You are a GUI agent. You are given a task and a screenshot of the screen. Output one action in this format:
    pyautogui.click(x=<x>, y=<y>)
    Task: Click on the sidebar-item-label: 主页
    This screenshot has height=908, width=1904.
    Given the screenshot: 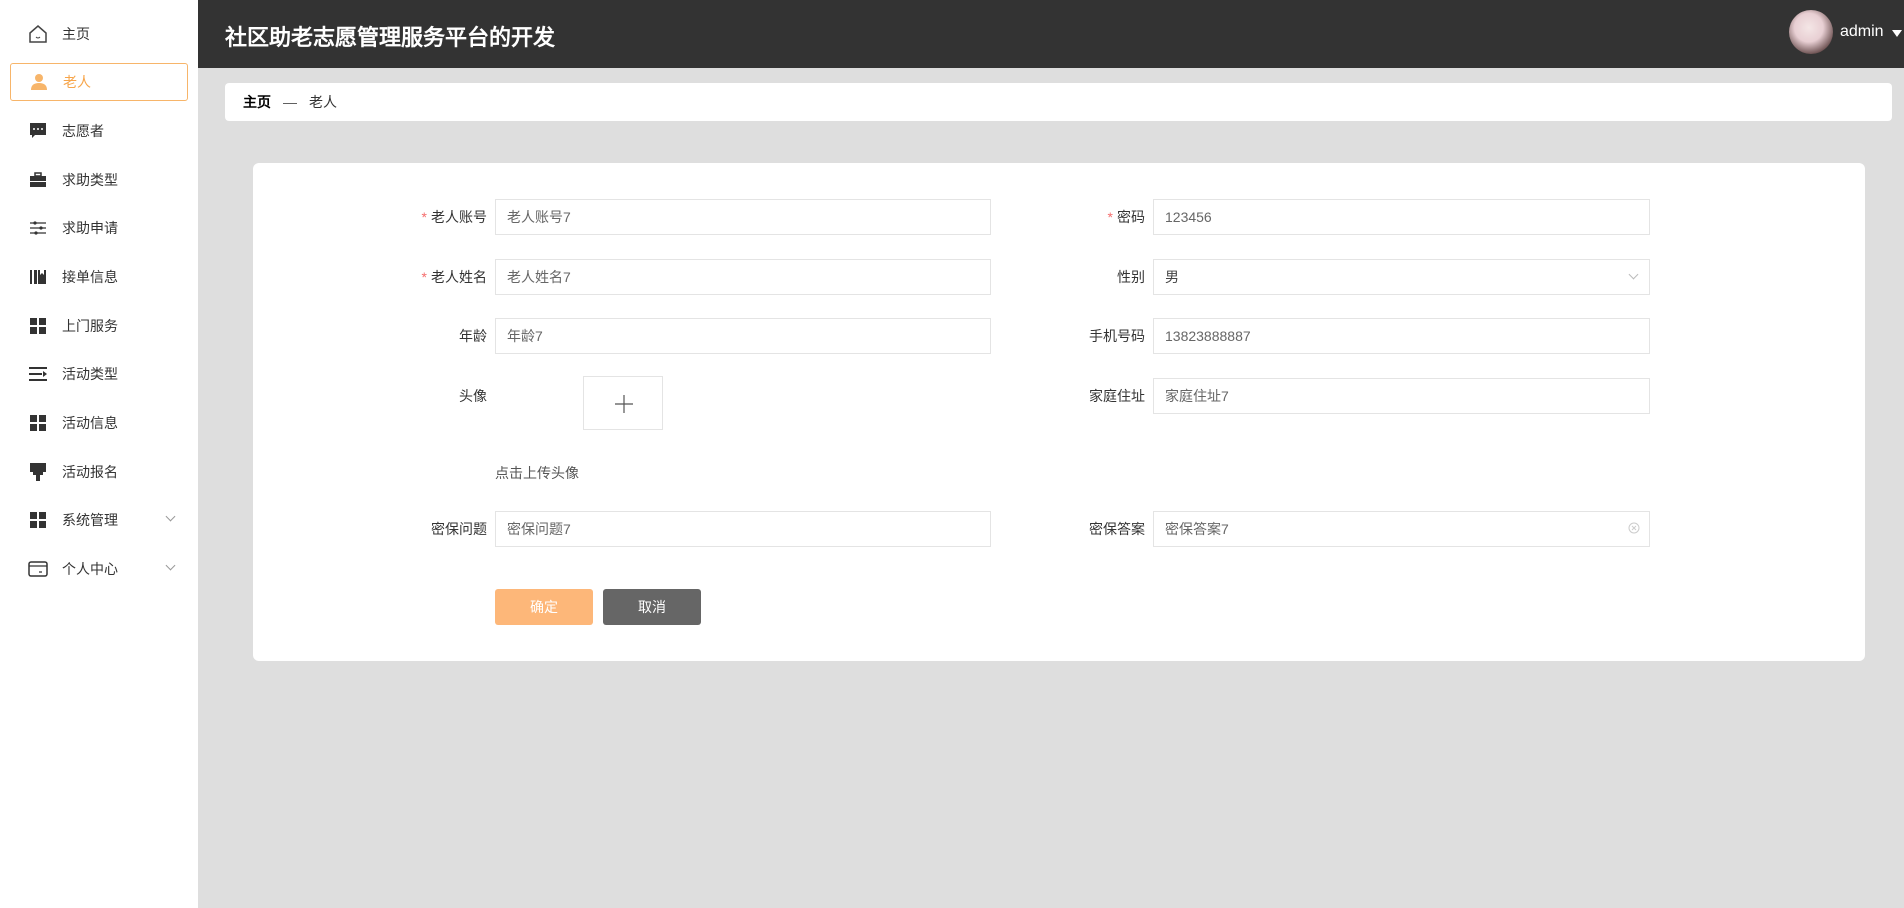 What is the action you would take?
    pyautogui.click(x=76, y=34)
    